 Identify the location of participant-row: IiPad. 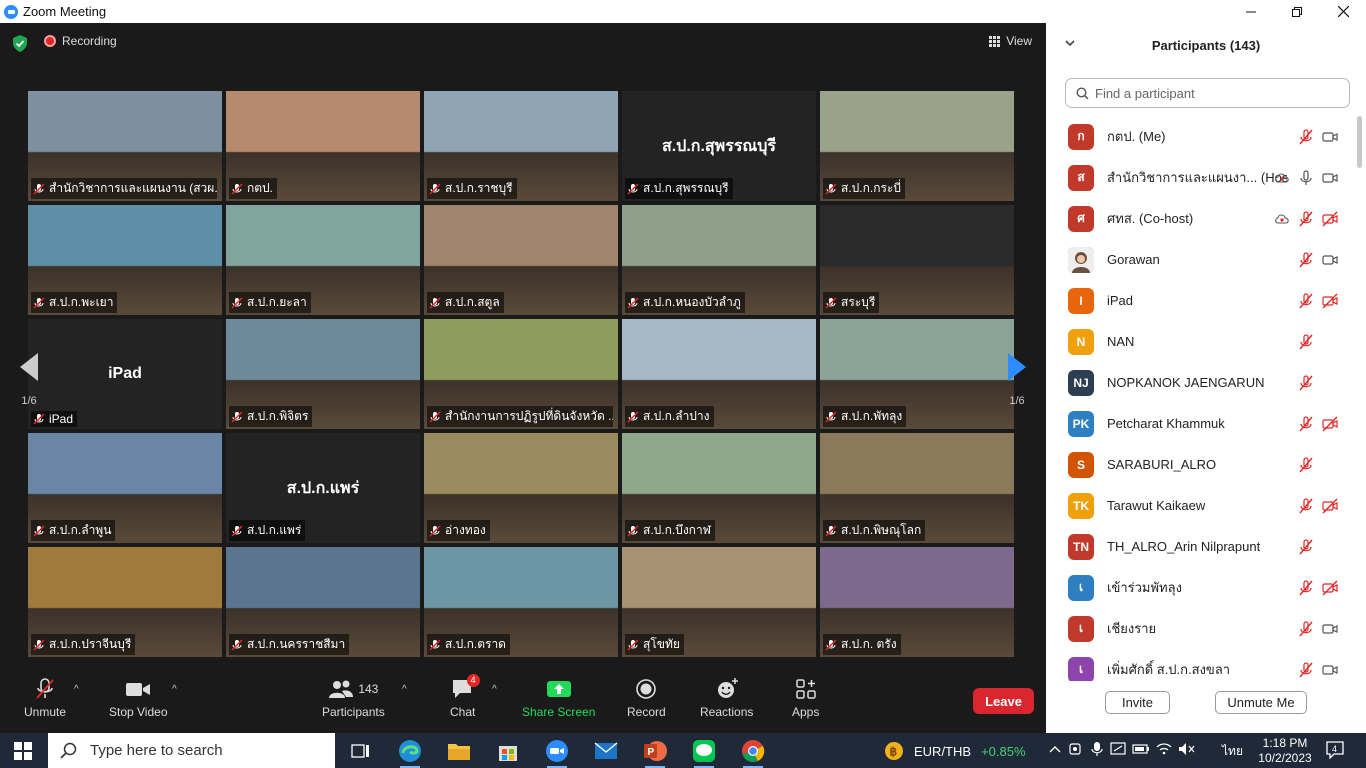
(1200, 300).